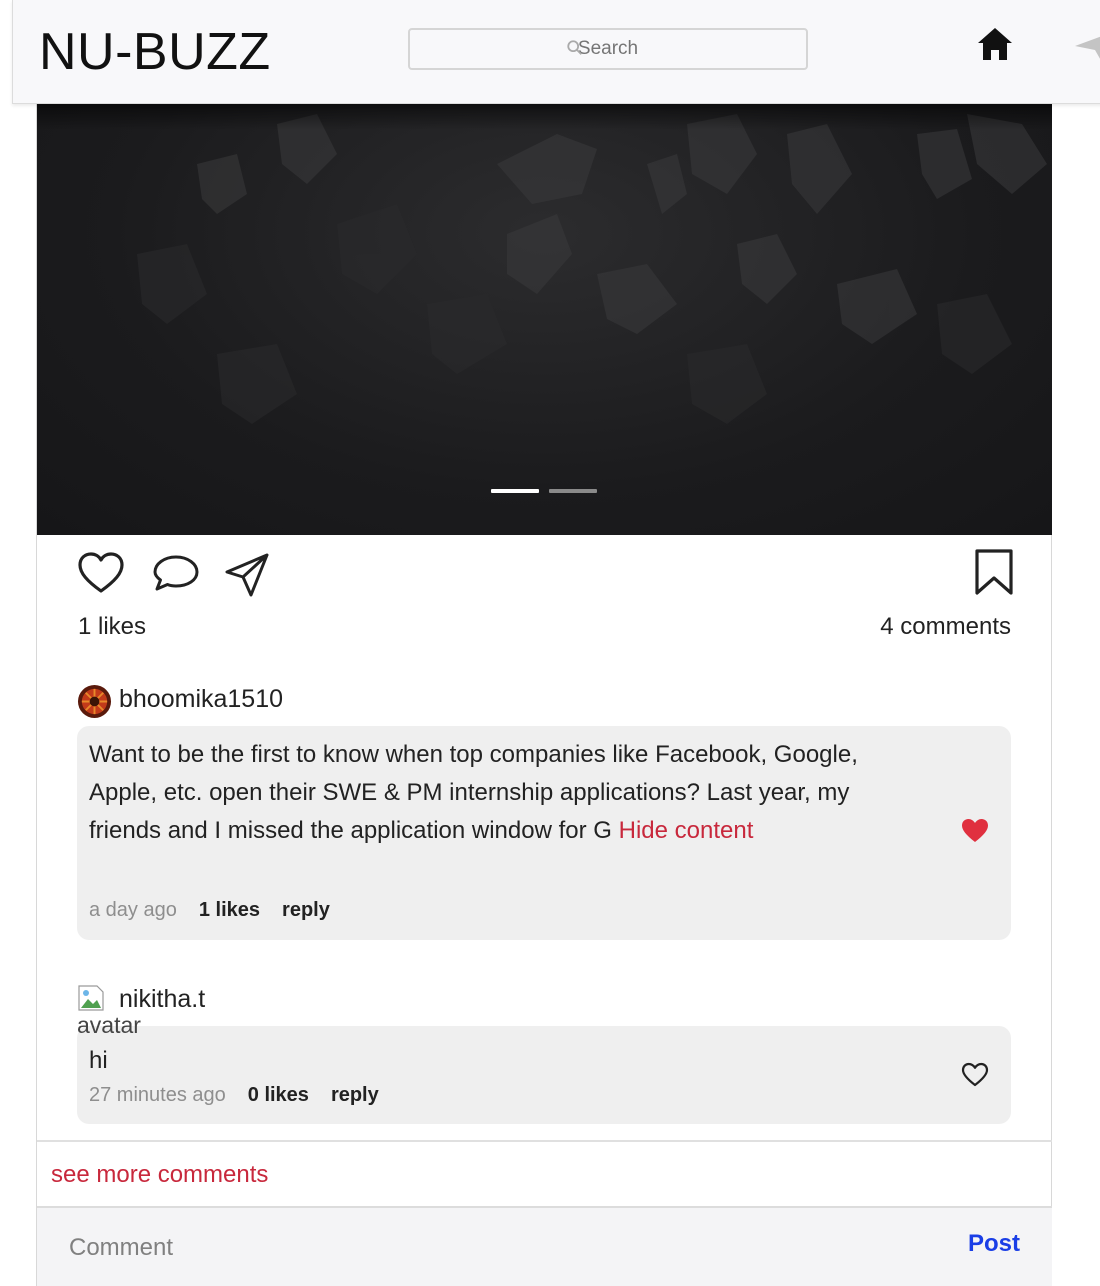 The height and width of the screenshot is (1286, 1100). What do you see at coordinates (945, 627) in the screenshot?
I see `post-comments-count: 4 comments` at bounding box center [945, 627].